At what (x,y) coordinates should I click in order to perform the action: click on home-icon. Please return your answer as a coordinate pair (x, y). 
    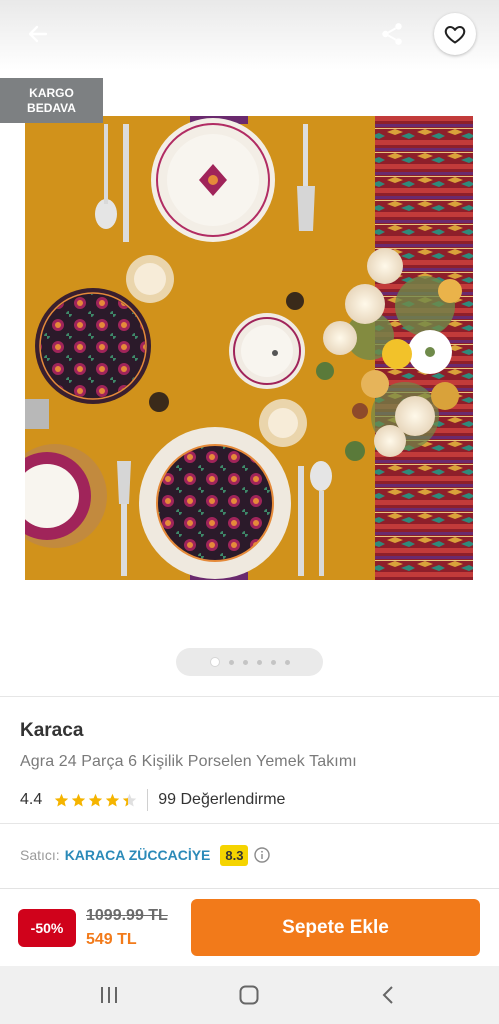
    Looking at the image, I should click on (249, 995).